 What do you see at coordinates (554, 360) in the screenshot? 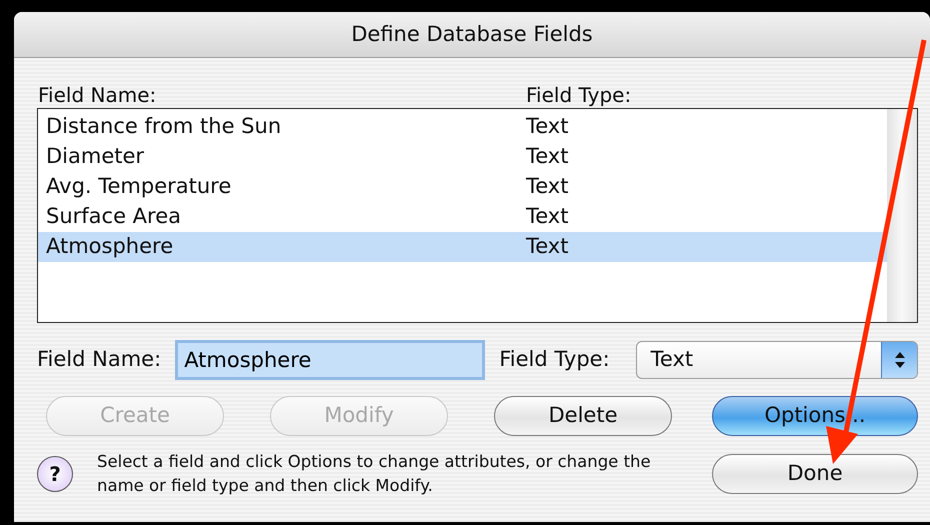
I see `field-type-label: Field Type:` at bounding box center [554, 360].